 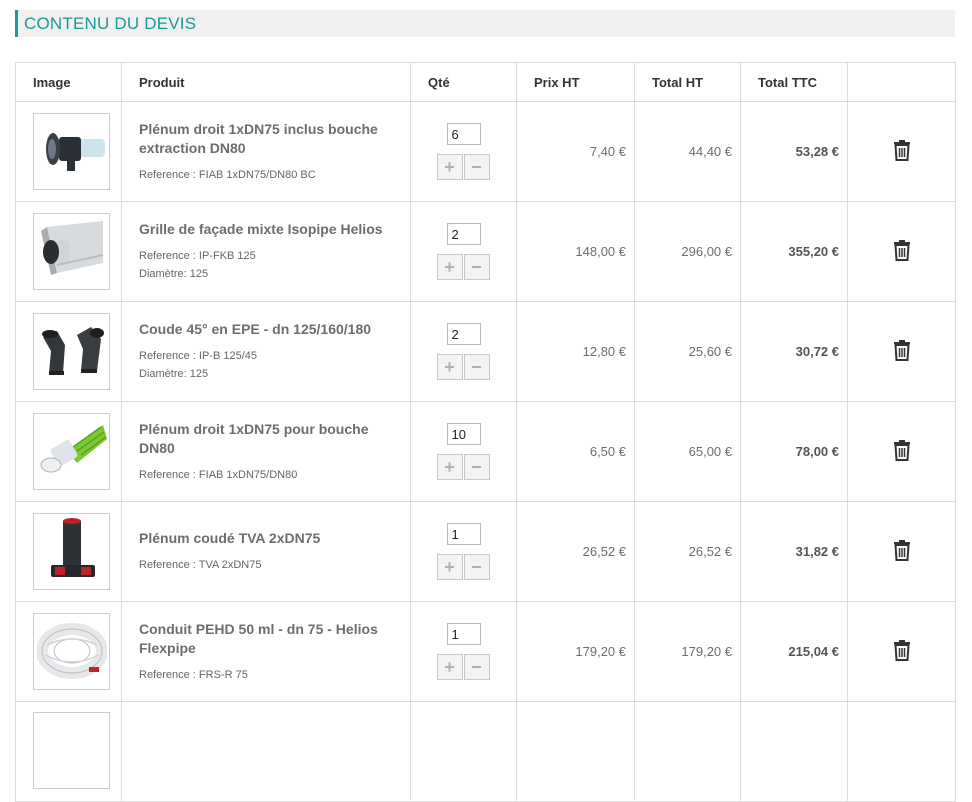 What do you see at coordinates (227, 174) in the screenshot?
I see `product-reference: Reference : FIAB 1xDN75/DN80 BC` at bounding box center [227, 174].